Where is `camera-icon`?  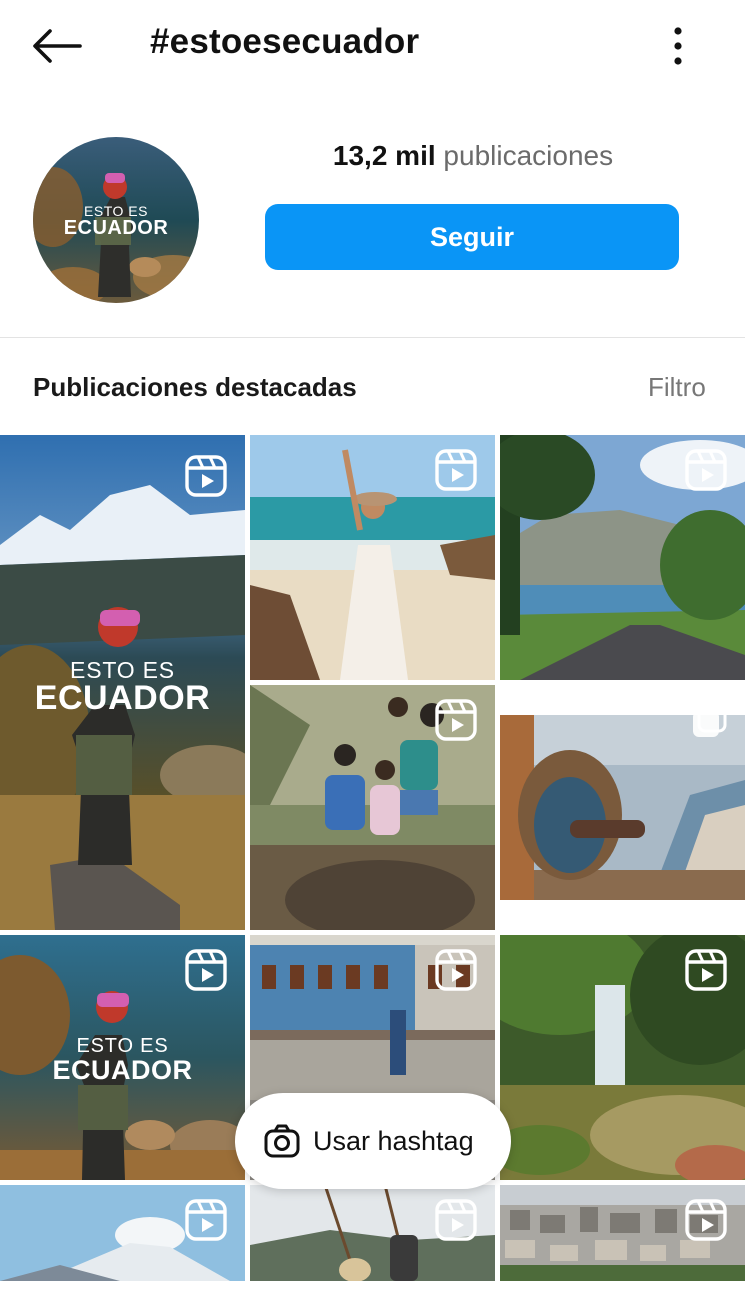
camera-icon is located at coordinates (282, 1141).